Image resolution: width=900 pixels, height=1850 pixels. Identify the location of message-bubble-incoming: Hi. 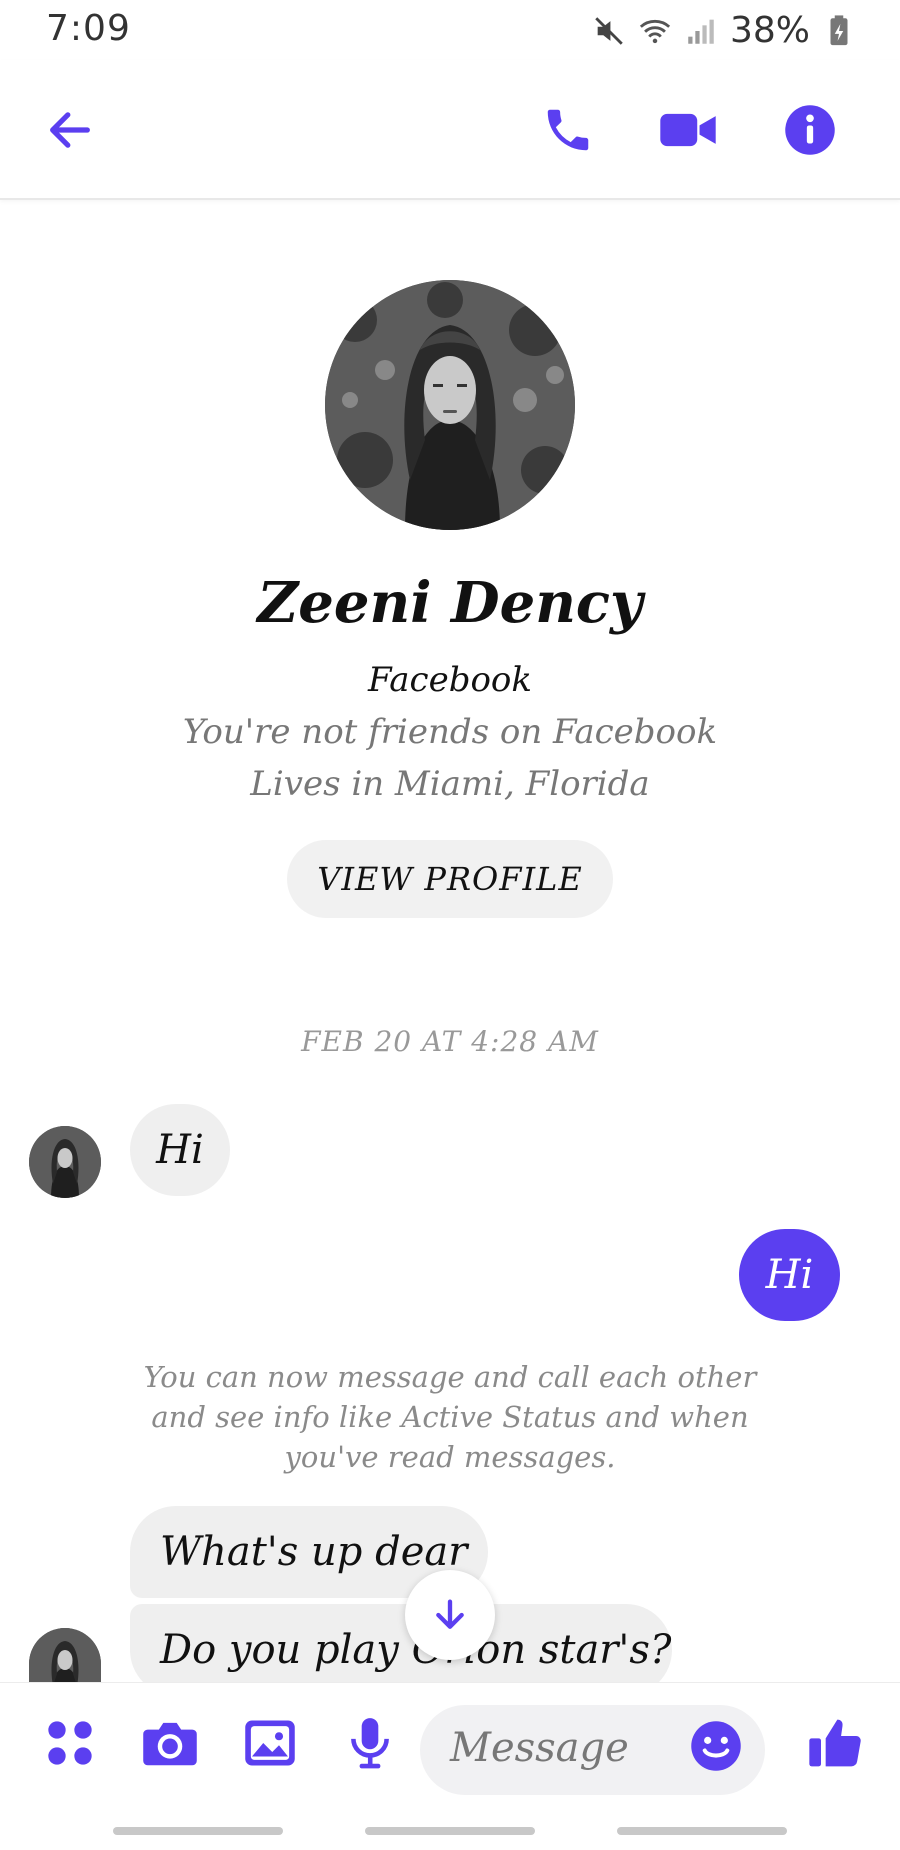
(180, 1150).